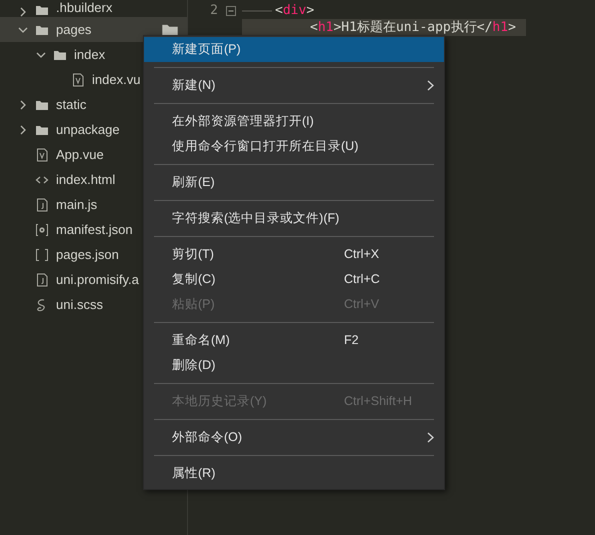 This screenshot has width=595, height=535. What do you see at coordinates (265, 147) in the screenshot?
I see `menu-item-label: 使用命令行窗口打开所在目录(U)` at bounding box center [265, 147].